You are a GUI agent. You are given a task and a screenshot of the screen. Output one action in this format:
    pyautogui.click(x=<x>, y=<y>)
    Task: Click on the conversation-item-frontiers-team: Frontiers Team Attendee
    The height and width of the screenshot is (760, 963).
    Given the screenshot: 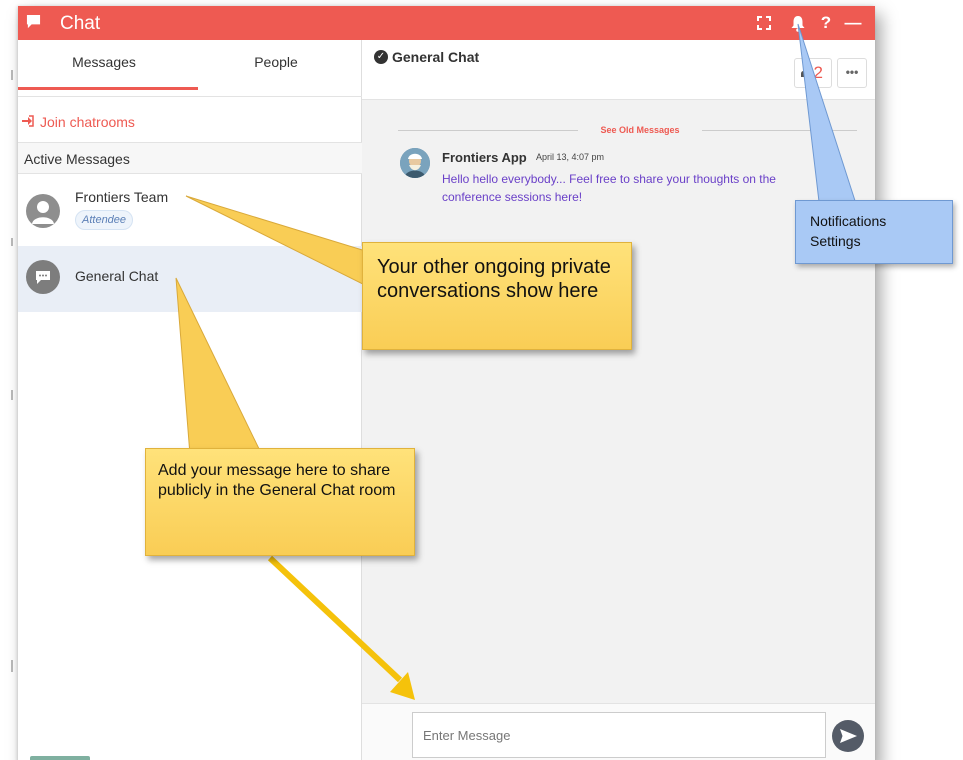 What is the action you would take?
    pyautogui.click(x=190, y=213)
    